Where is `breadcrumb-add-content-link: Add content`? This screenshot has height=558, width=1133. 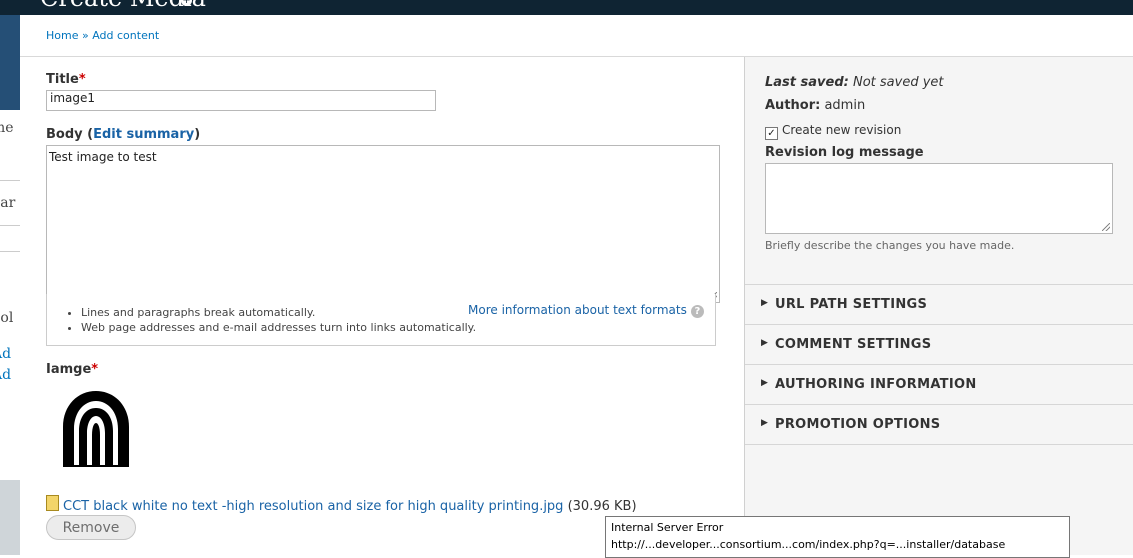 breadcrumb-add-content-link: Add content is located at coordinates (125, 35).